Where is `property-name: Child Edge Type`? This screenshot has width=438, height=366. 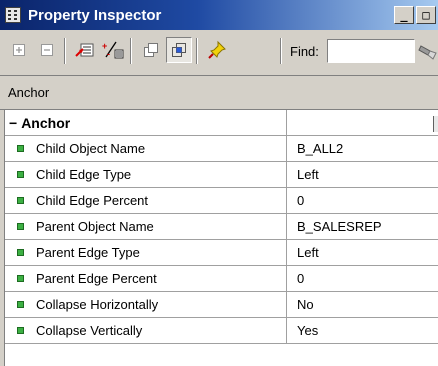
property-name: Child Edge Type is located at coordinates (84, 174).